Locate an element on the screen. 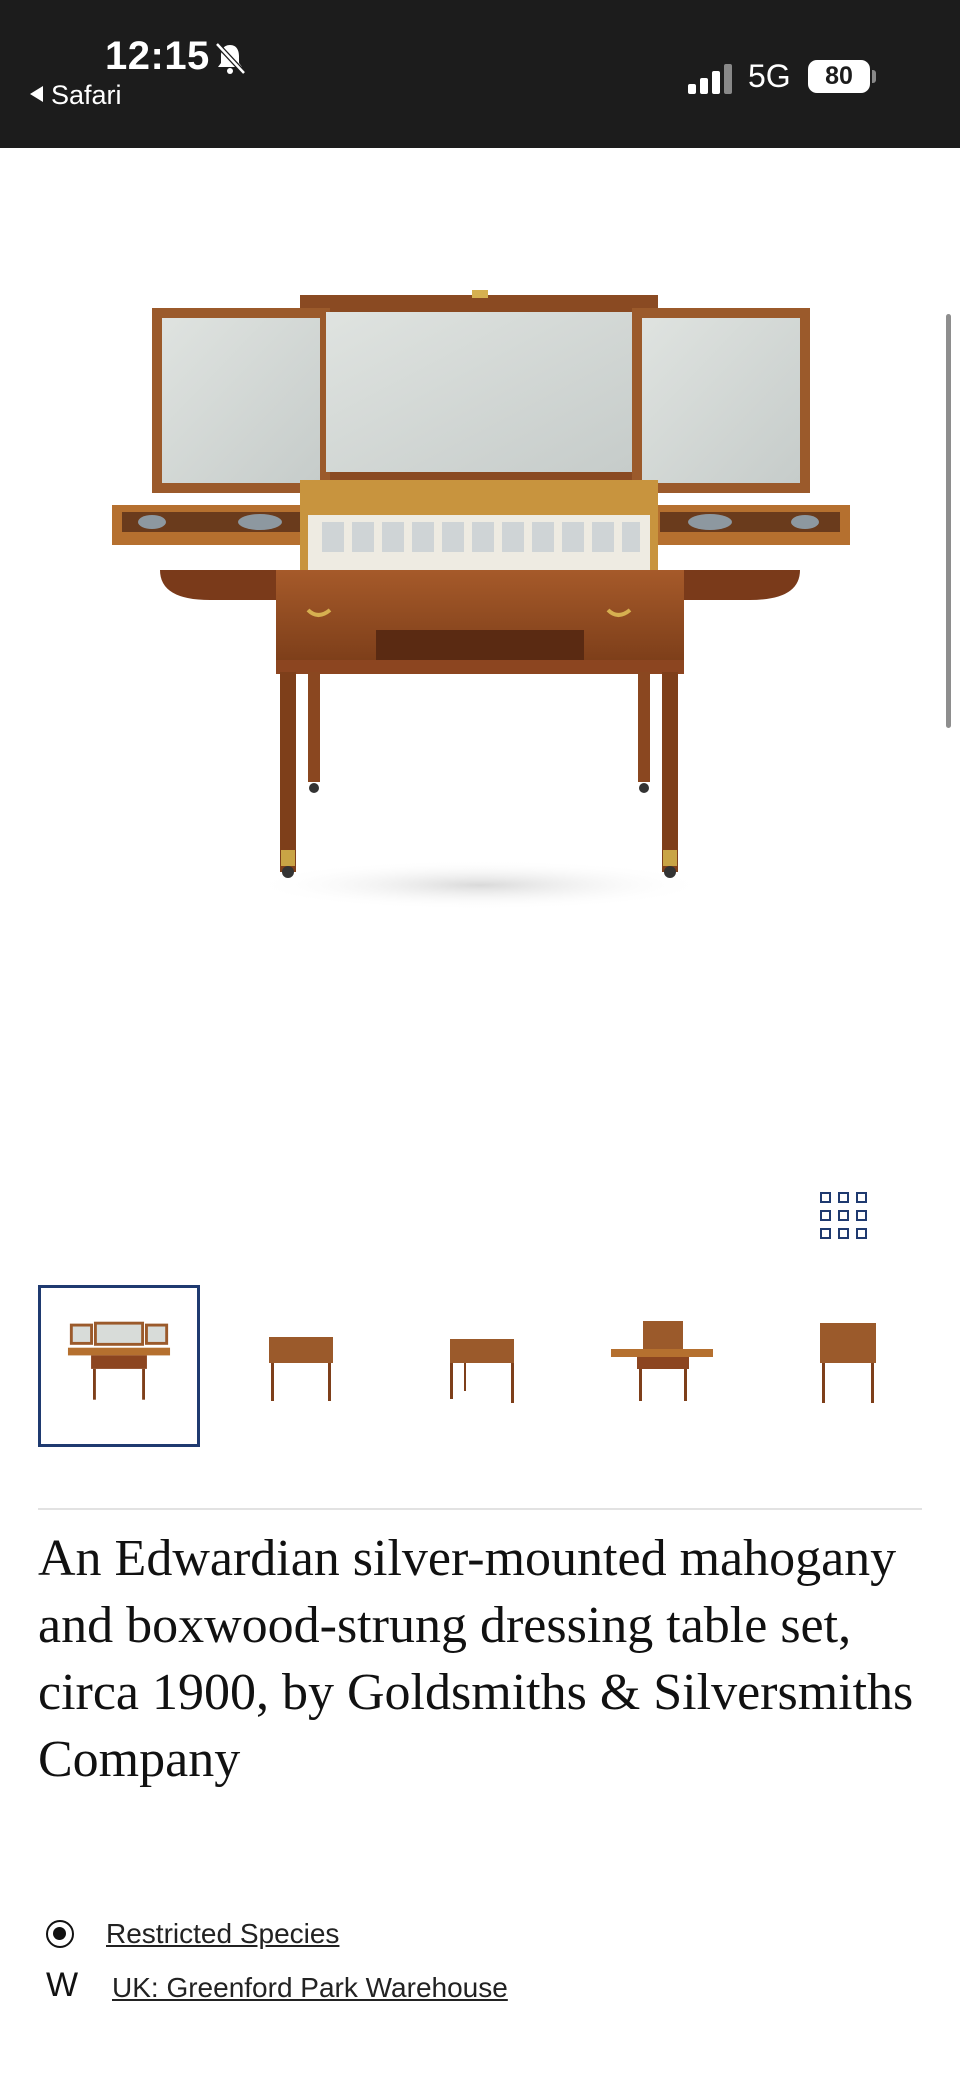 The image size is (960, 2087). thumbnail-side is located at coordinates (843, 1366).